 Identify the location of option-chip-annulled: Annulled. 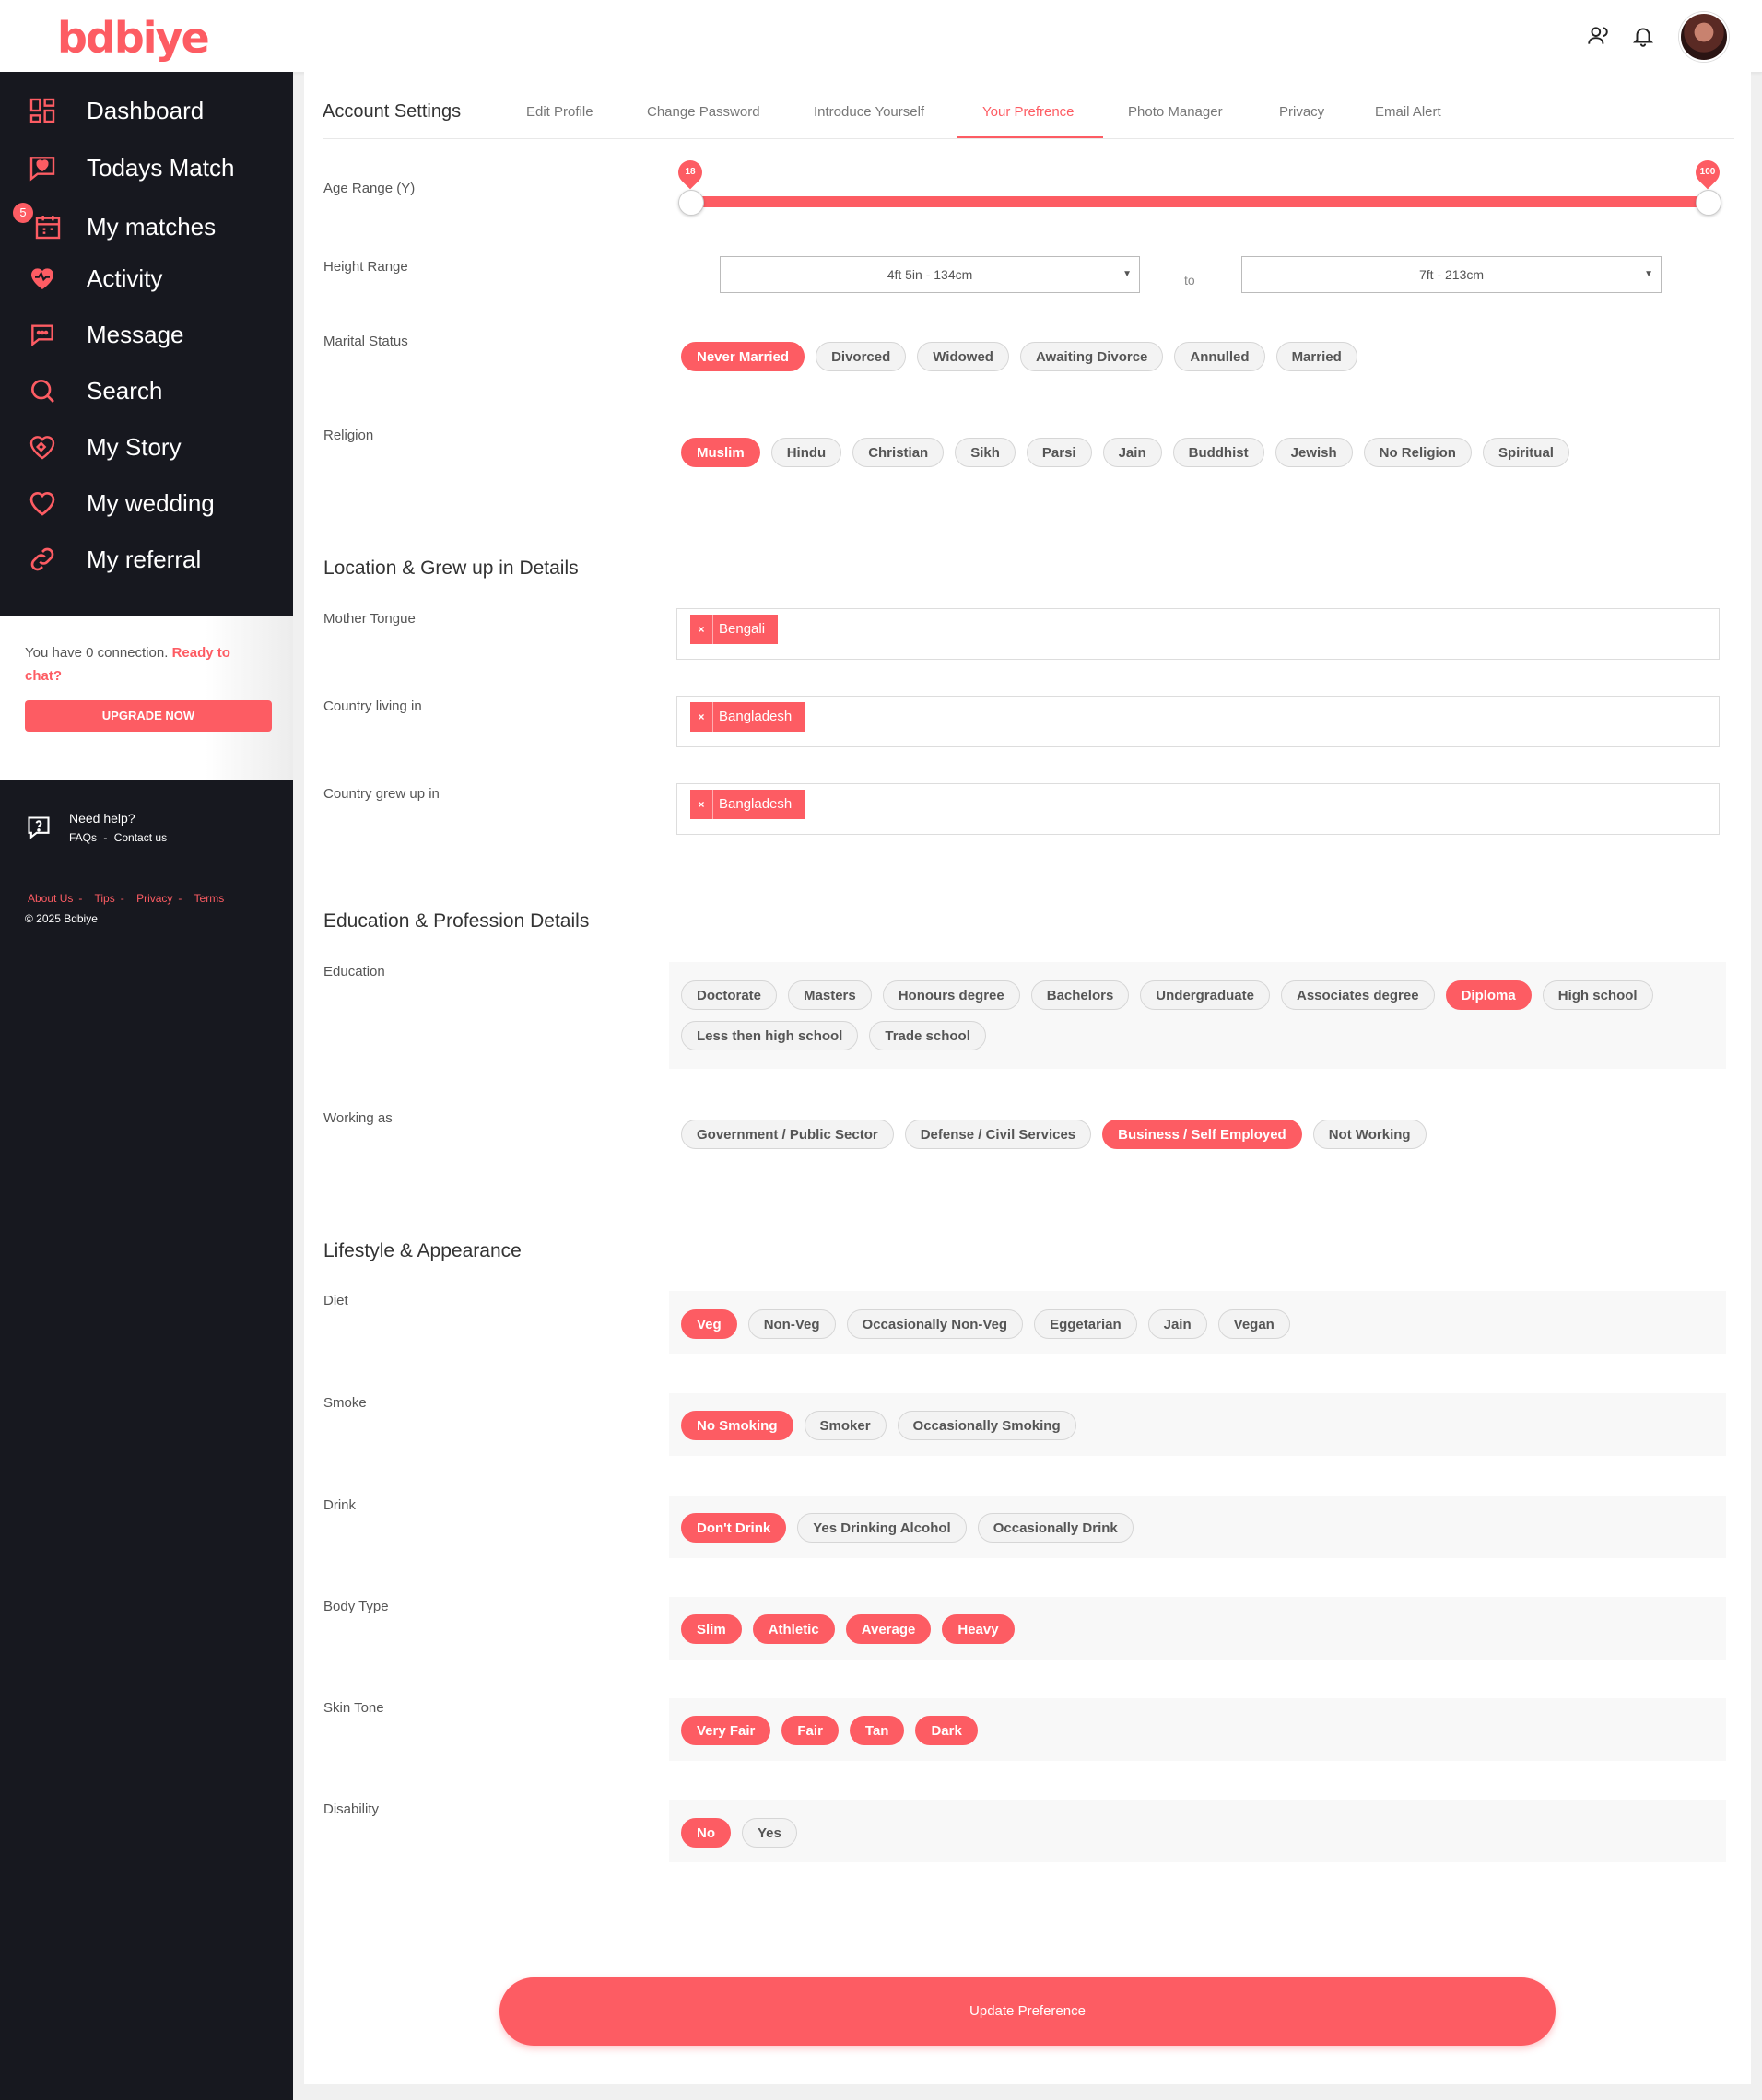
(1219, 356).